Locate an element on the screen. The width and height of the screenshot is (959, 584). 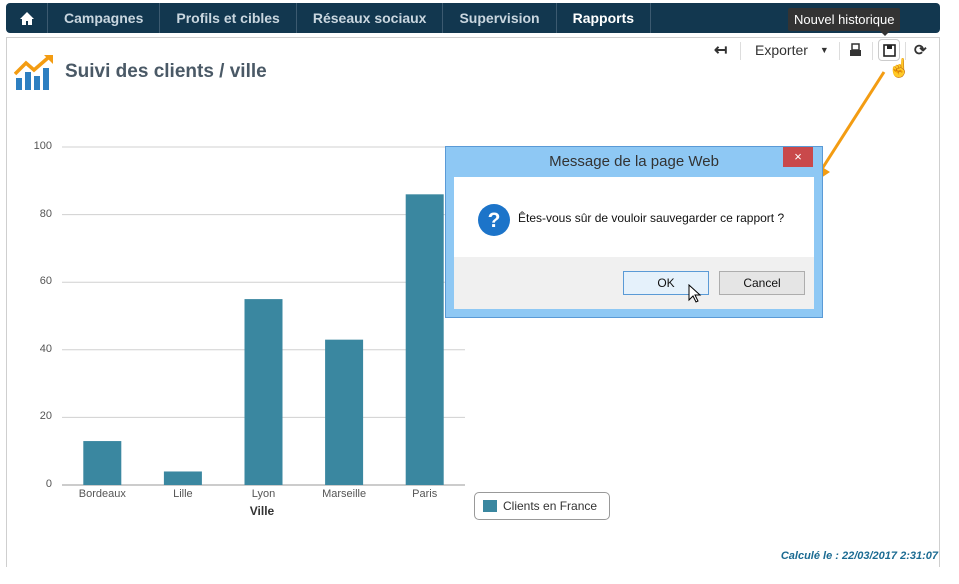
dialog-close-button: × is located at coordinates (798, 157).